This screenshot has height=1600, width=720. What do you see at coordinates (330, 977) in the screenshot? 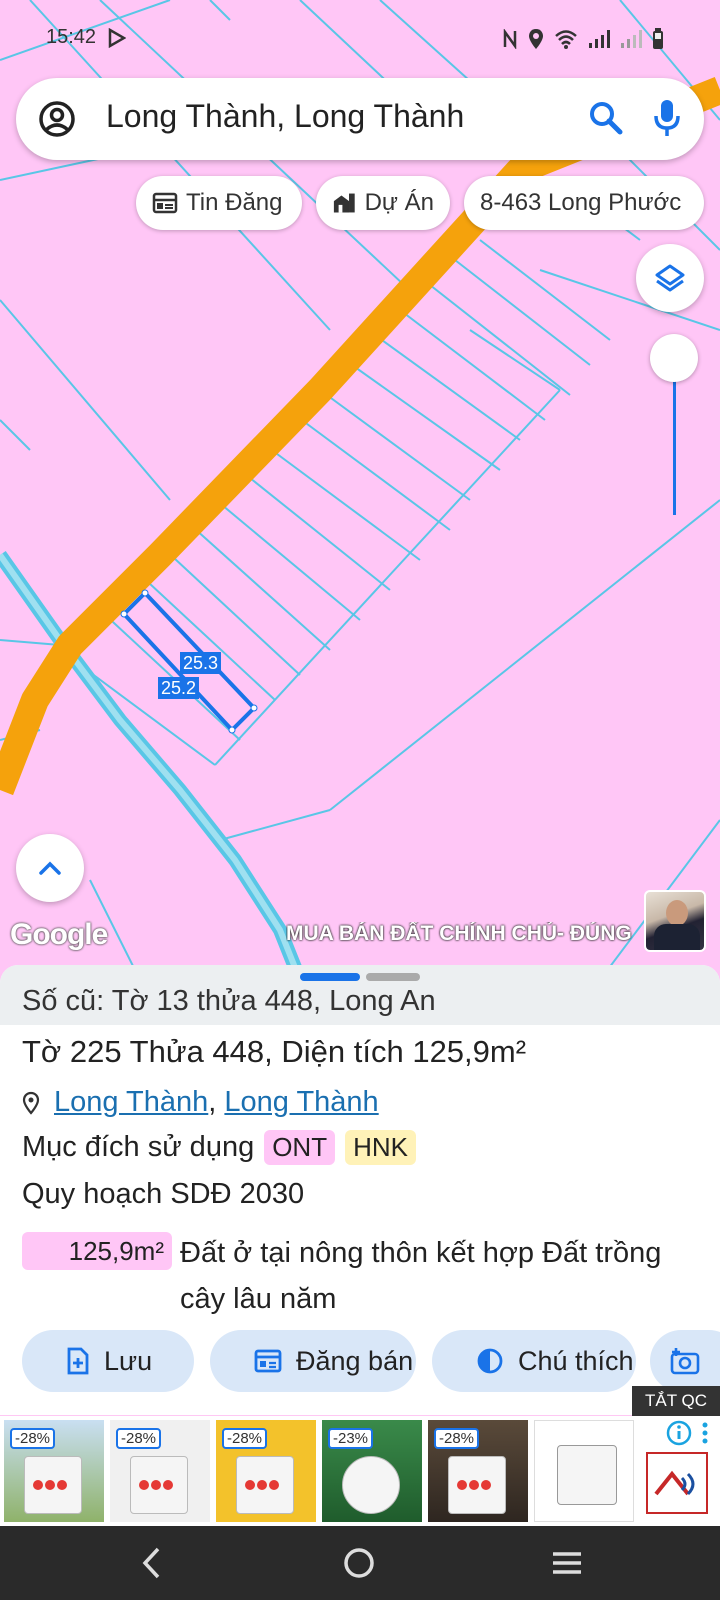
I see `sheet-handle-active` at bounding box center [330, 977].